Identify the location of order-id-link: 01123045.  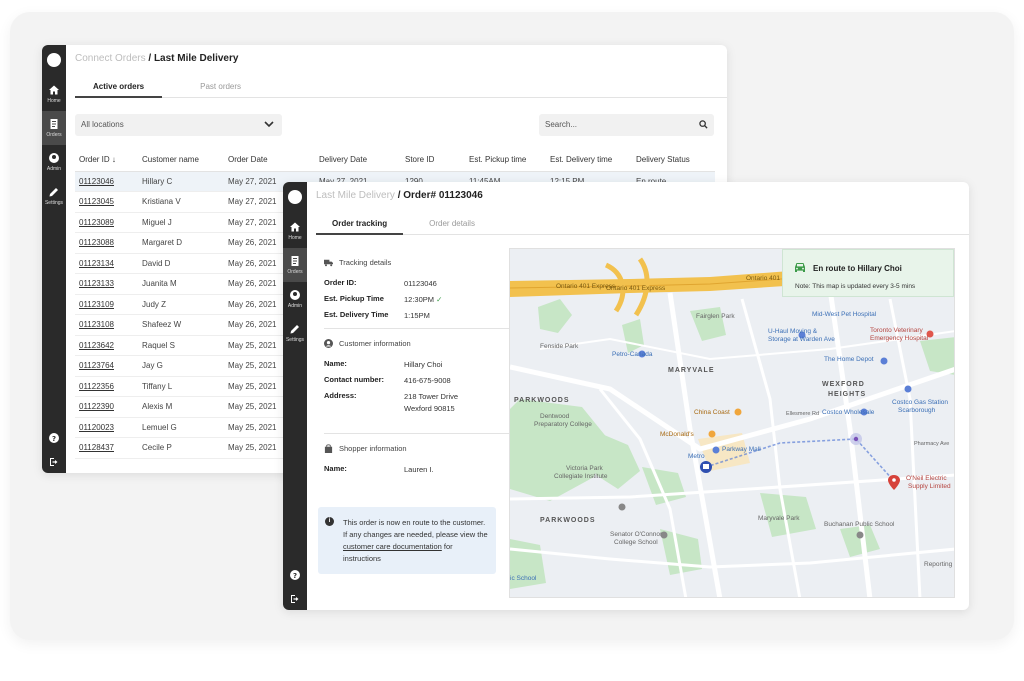
(106, 202).